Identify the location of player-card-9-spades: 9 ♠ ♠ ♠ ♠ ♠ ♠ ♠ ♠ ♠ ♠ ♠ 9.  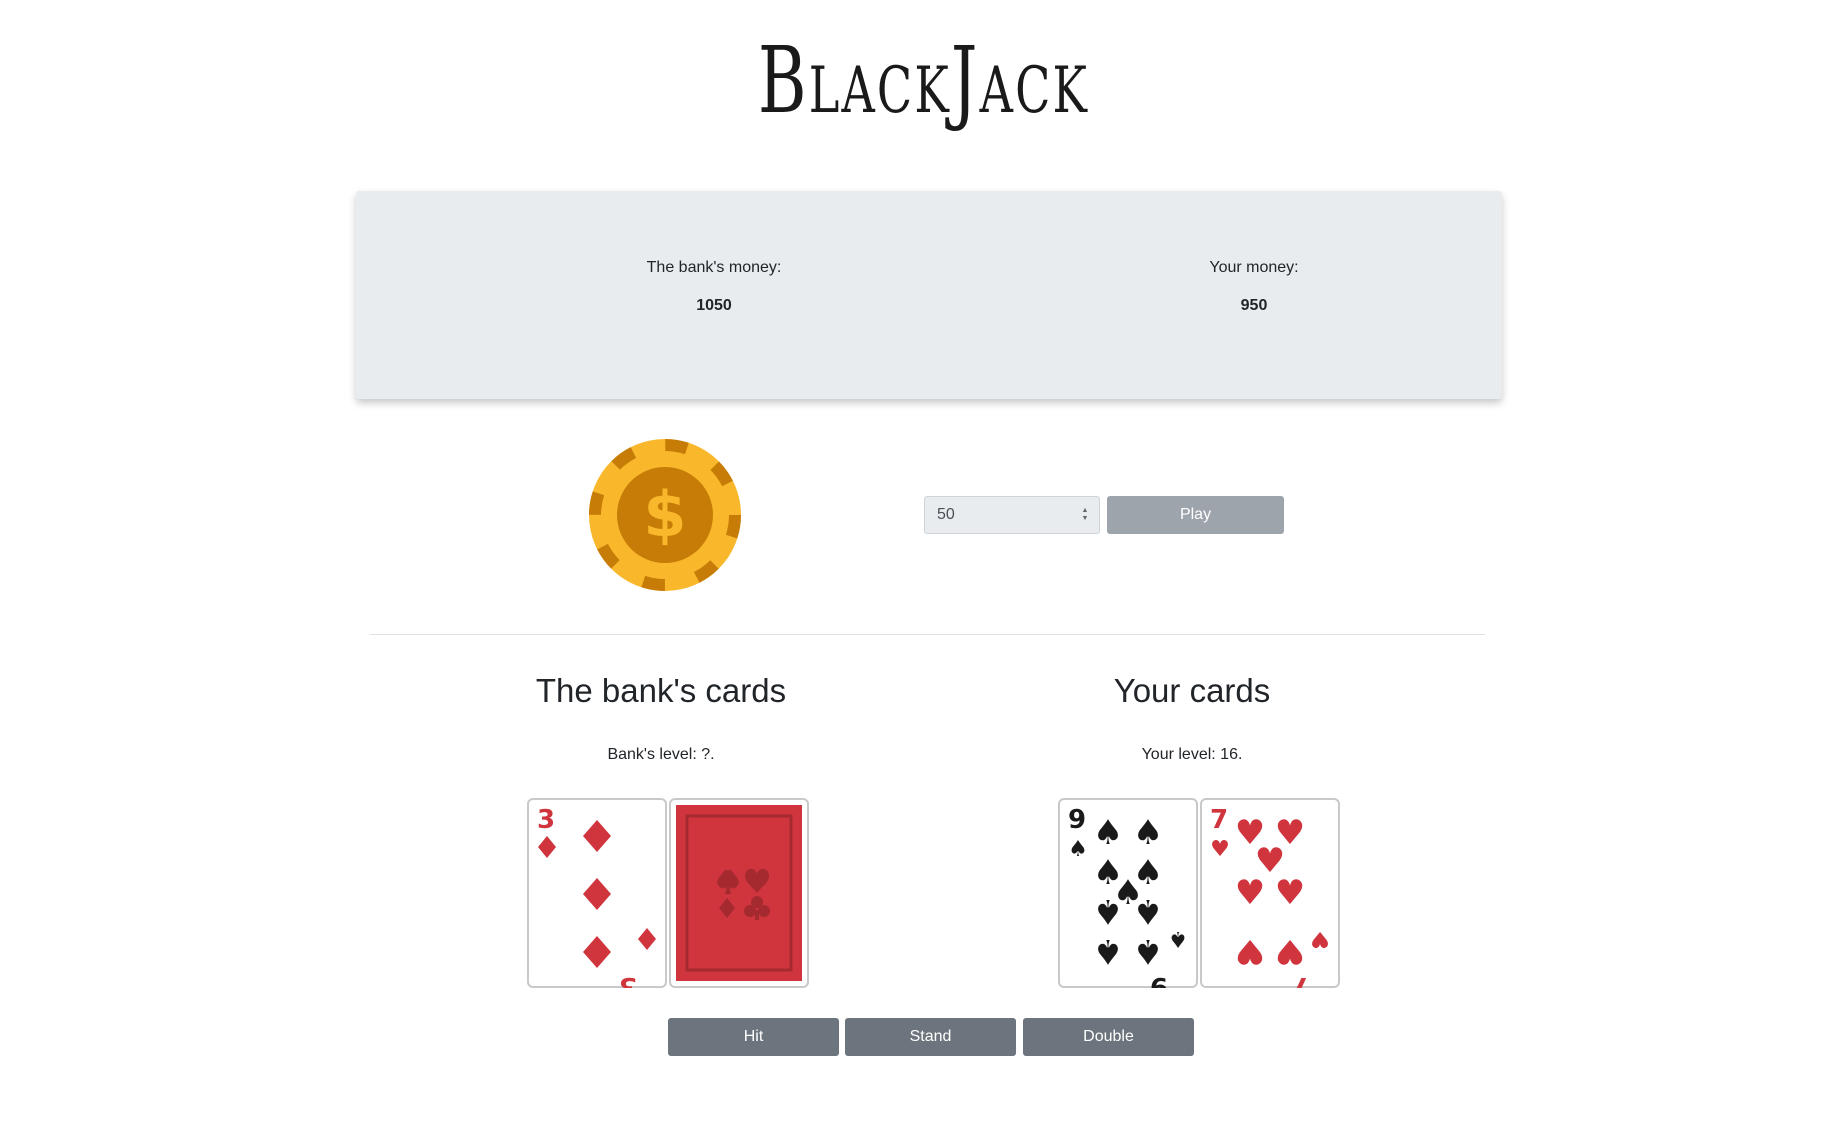
(1128, 893).